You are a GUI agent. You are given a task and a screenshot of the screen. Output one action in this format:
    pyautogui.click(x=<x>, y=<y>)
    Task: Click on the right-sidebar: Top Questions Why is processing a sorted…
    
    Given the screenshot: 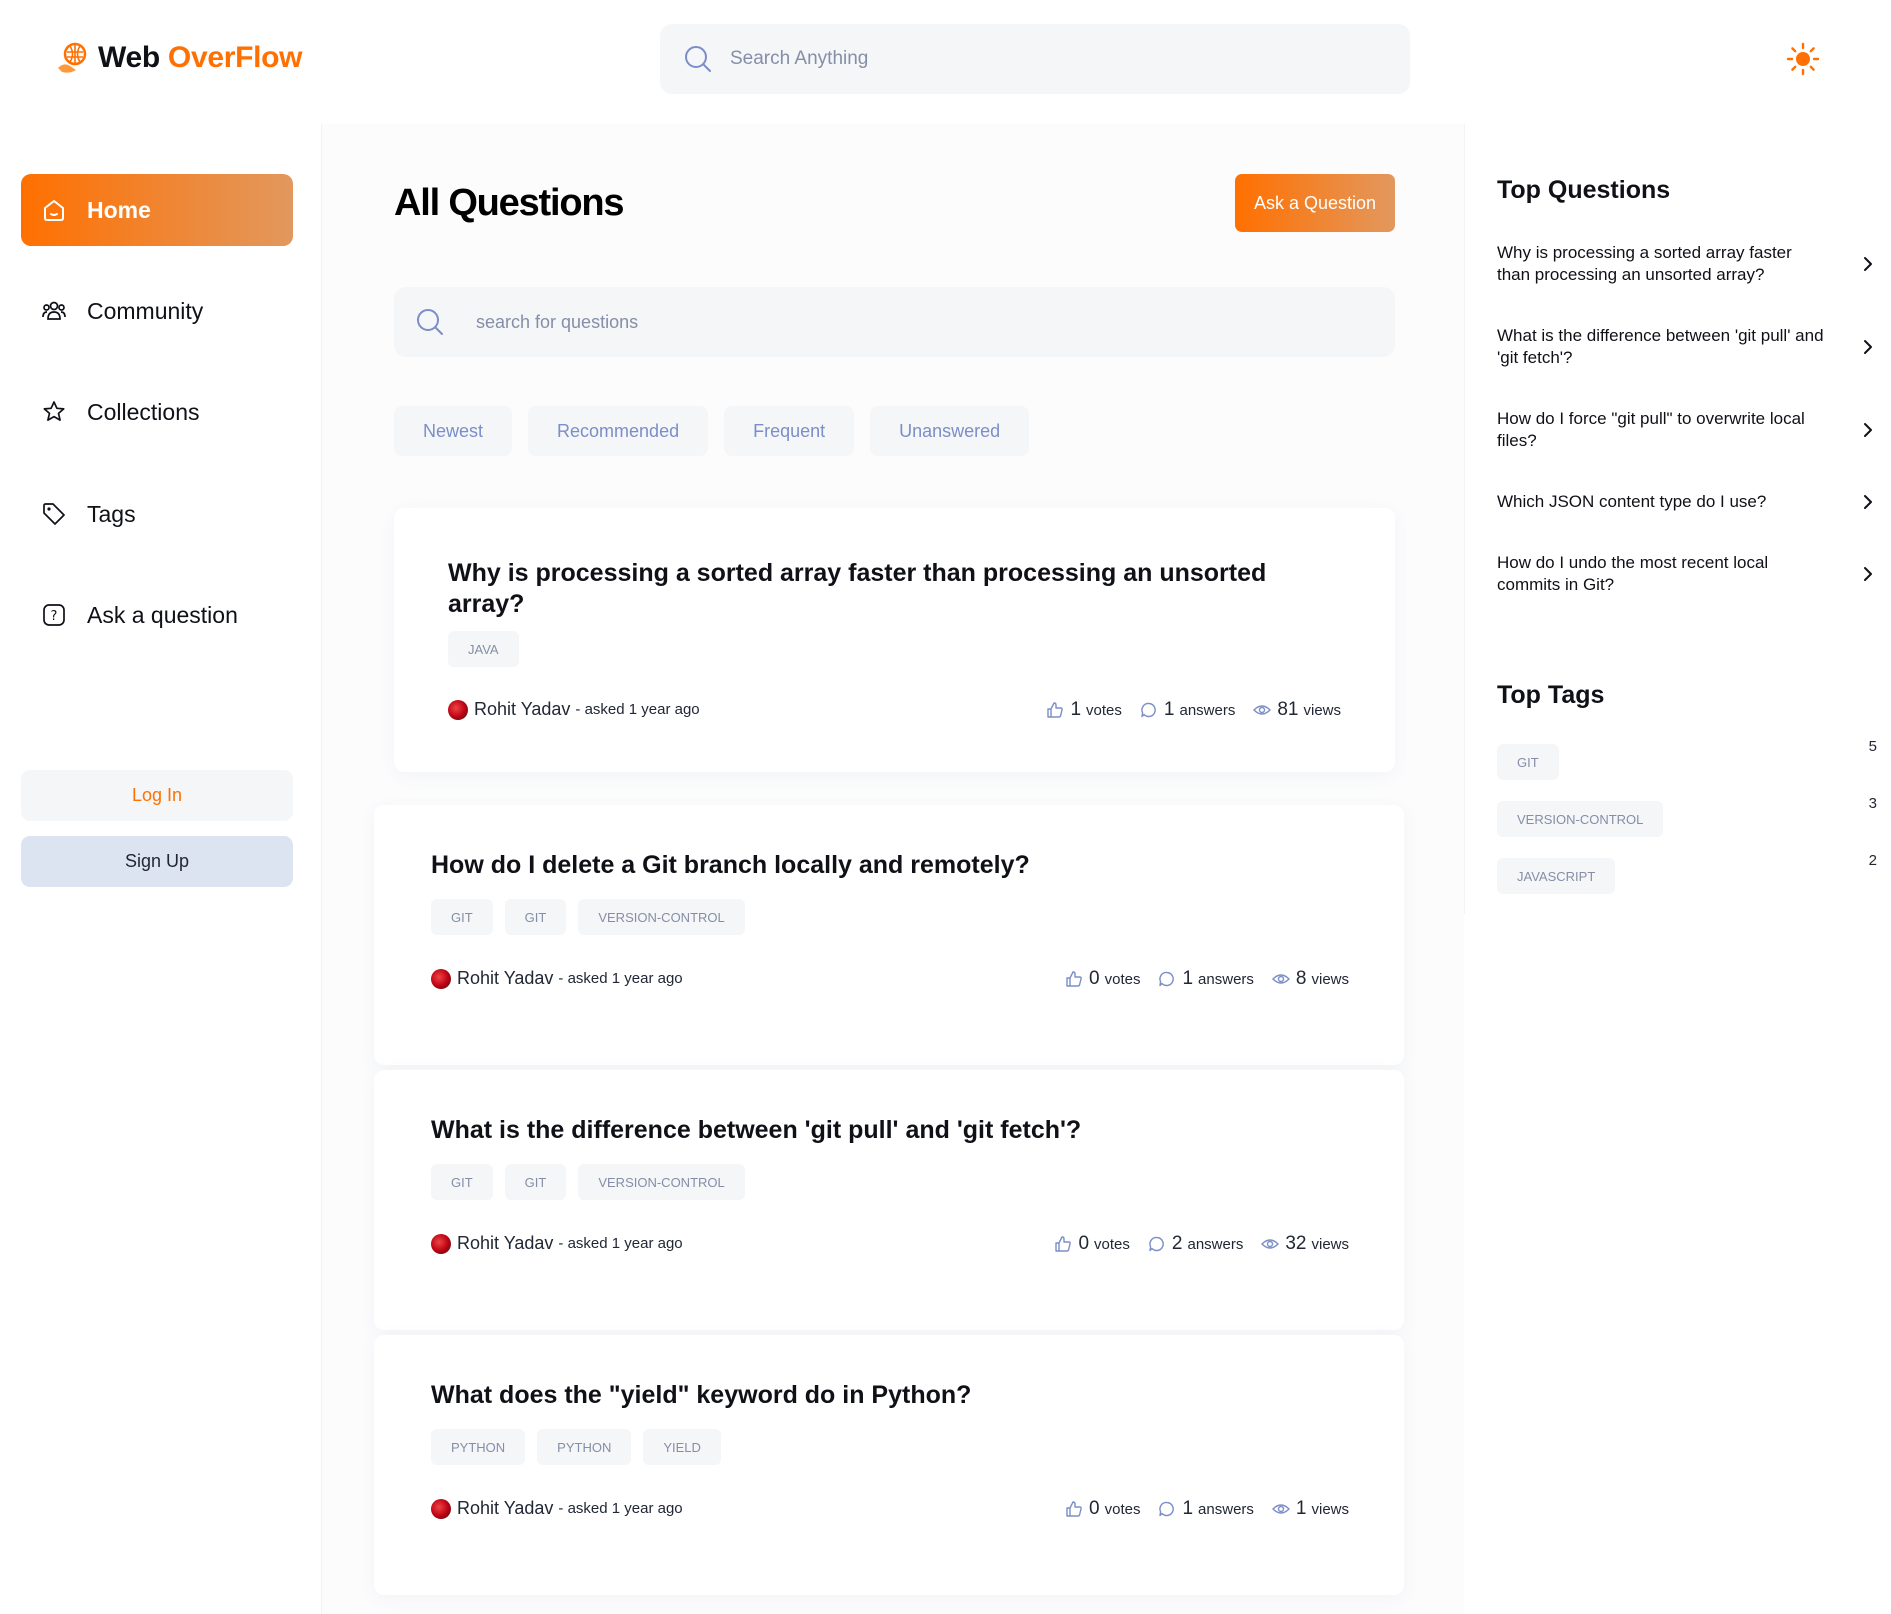 What is the action you would take?
    pyautogui.click(x=1677, y=519)
    